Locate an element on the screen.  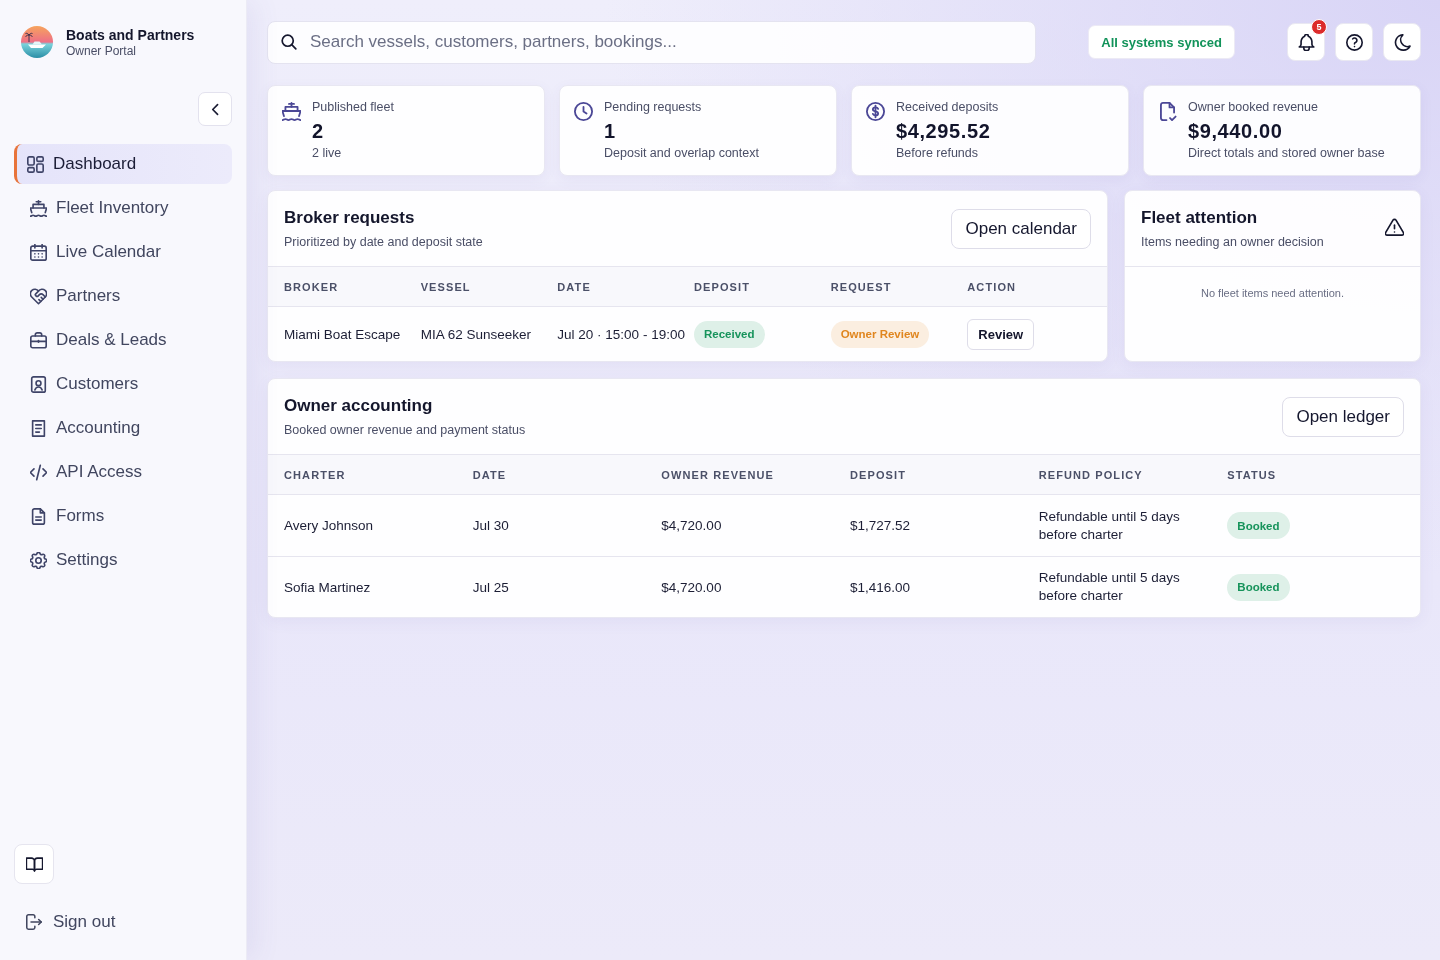
file-check-icon is located at coordinates (1167, 111).